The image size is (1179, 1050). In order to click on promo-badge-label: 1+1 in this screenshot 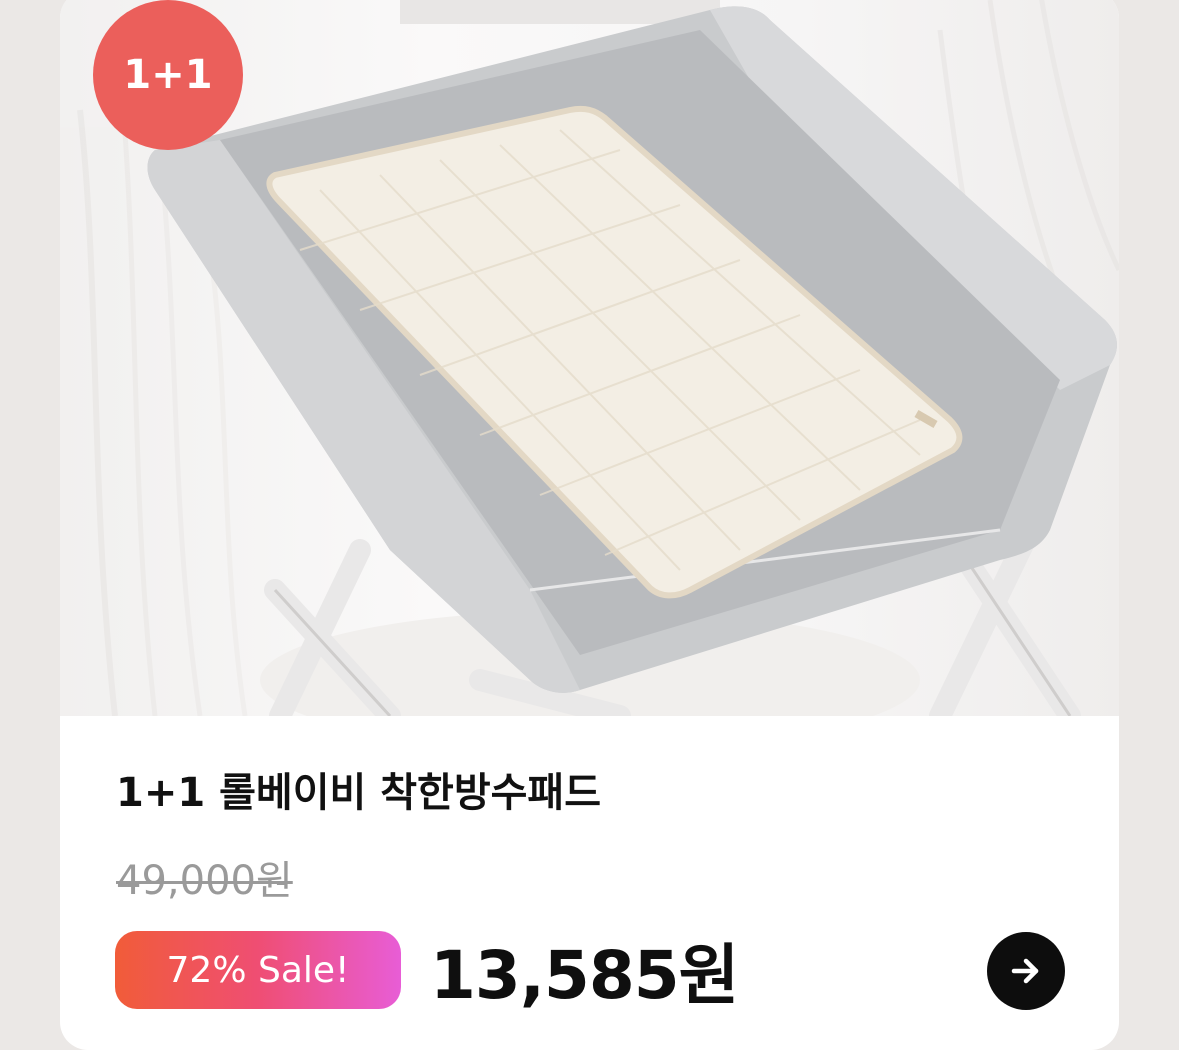, I will do `click(168, 75)`.